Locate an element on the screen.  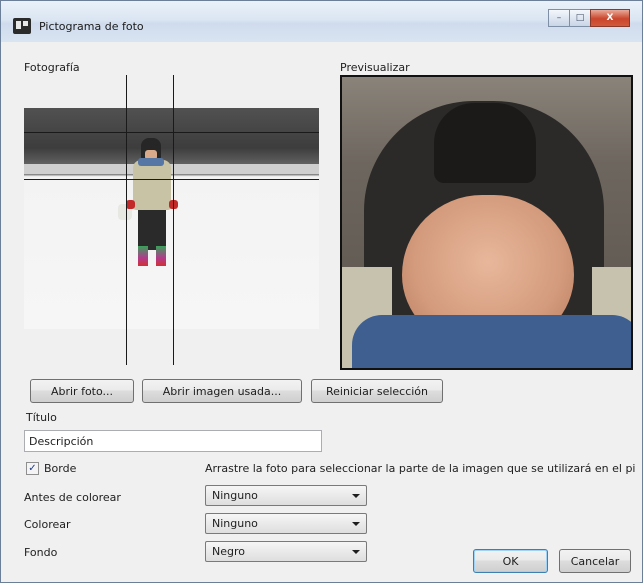
background-select: Negro is located at coordinates (286, 551).